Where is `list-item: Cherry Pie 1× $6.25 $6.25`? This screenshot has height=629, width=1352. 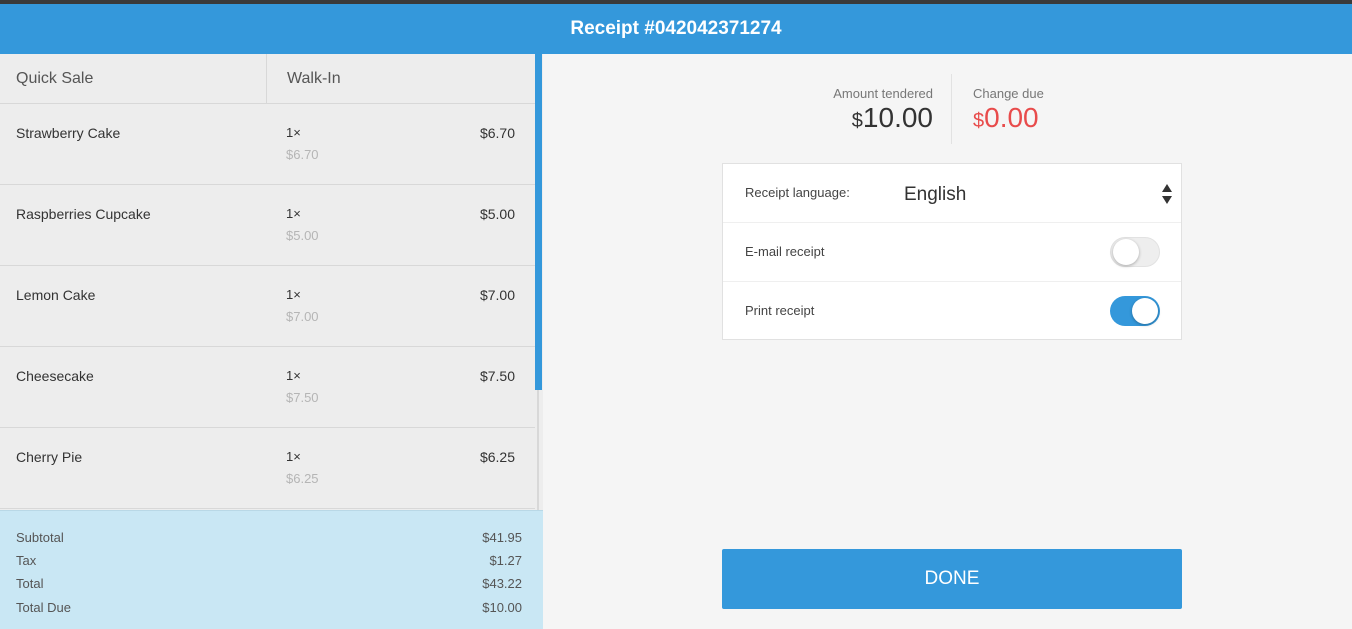
list-item: Cherry Pie 1× $6.25 $6.25 is located at coordinates (267, 468).